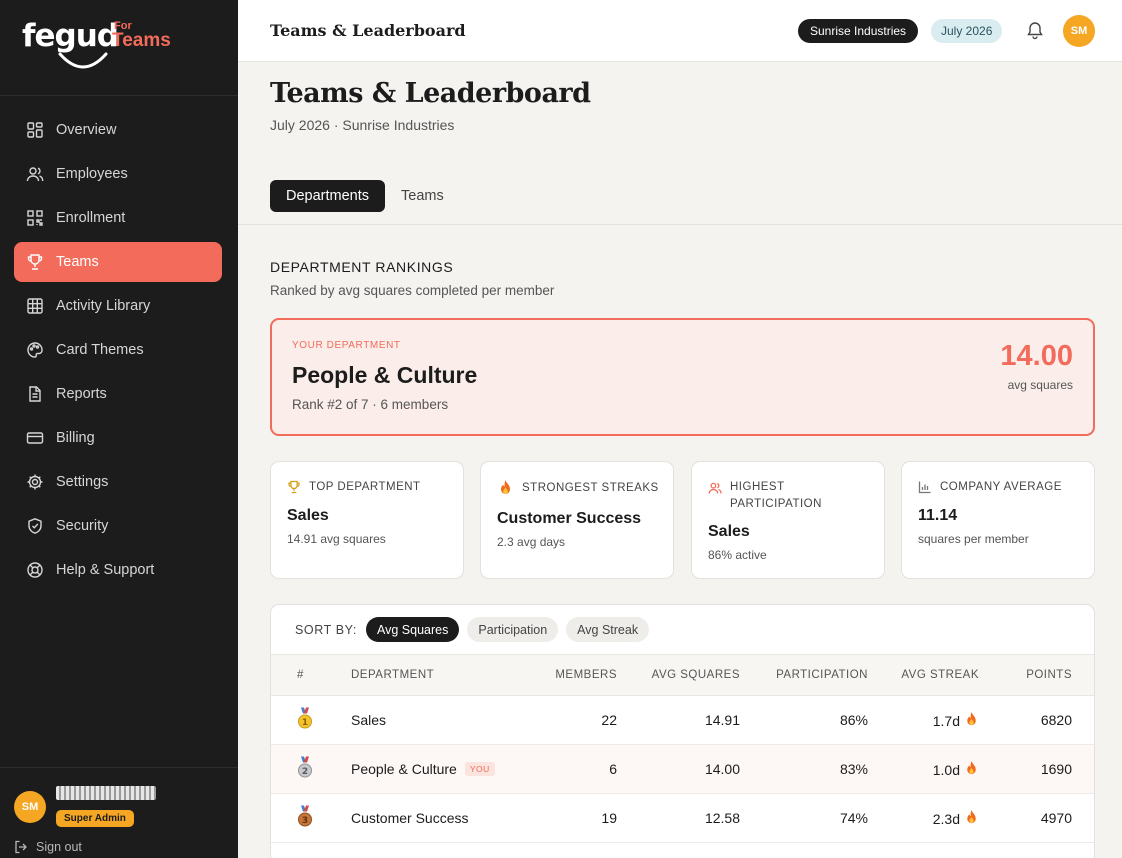  What do you see at coordinates (81, 394) in the screenshot?
I see `sidebar-item-label: Reports` at bounding box center [81, 394].